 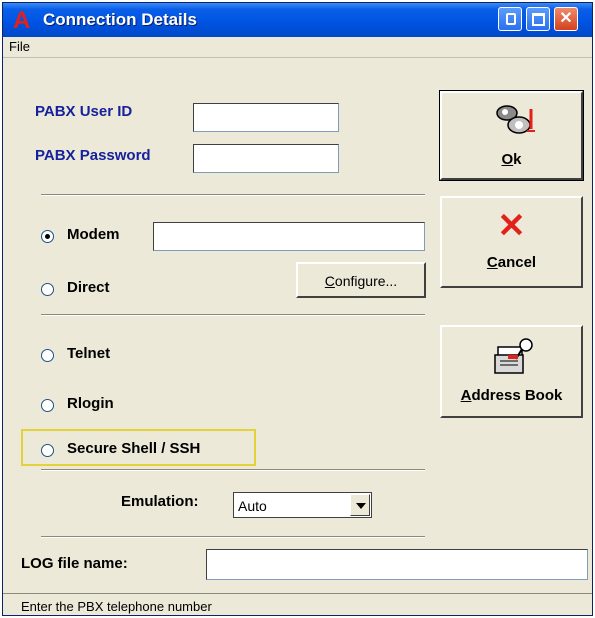 I want to click on emulation-selected-value: Auto, so click(x=252, y=506).